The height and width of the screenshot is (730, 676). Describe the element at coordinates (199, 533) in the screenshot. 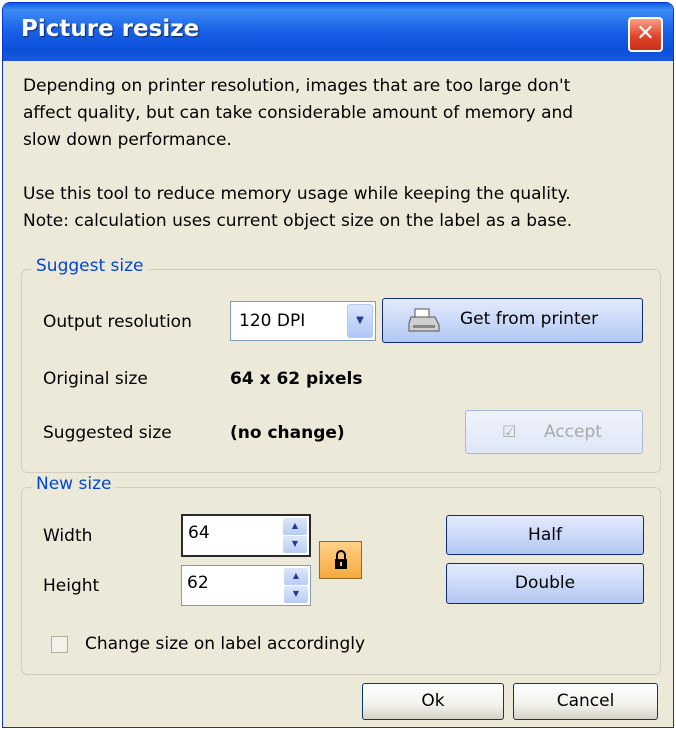

I see `width-value: 64` at that location.